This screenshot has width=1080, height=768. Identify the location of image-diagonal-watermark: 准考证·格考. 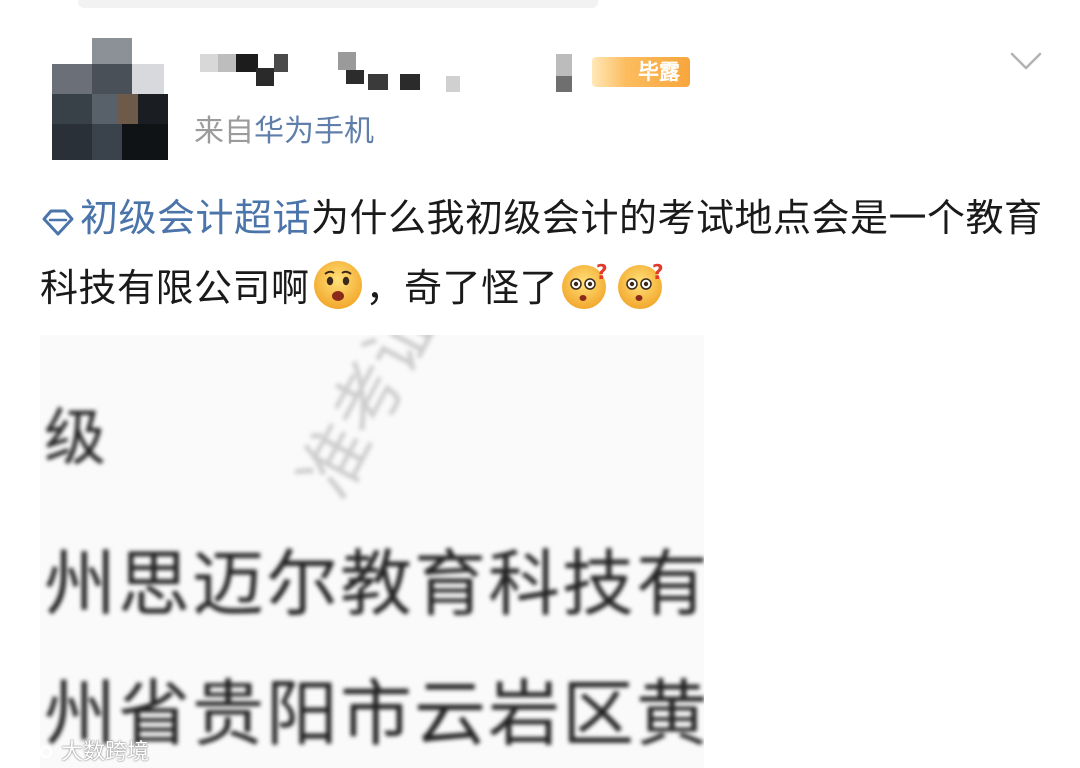
(402, 423).